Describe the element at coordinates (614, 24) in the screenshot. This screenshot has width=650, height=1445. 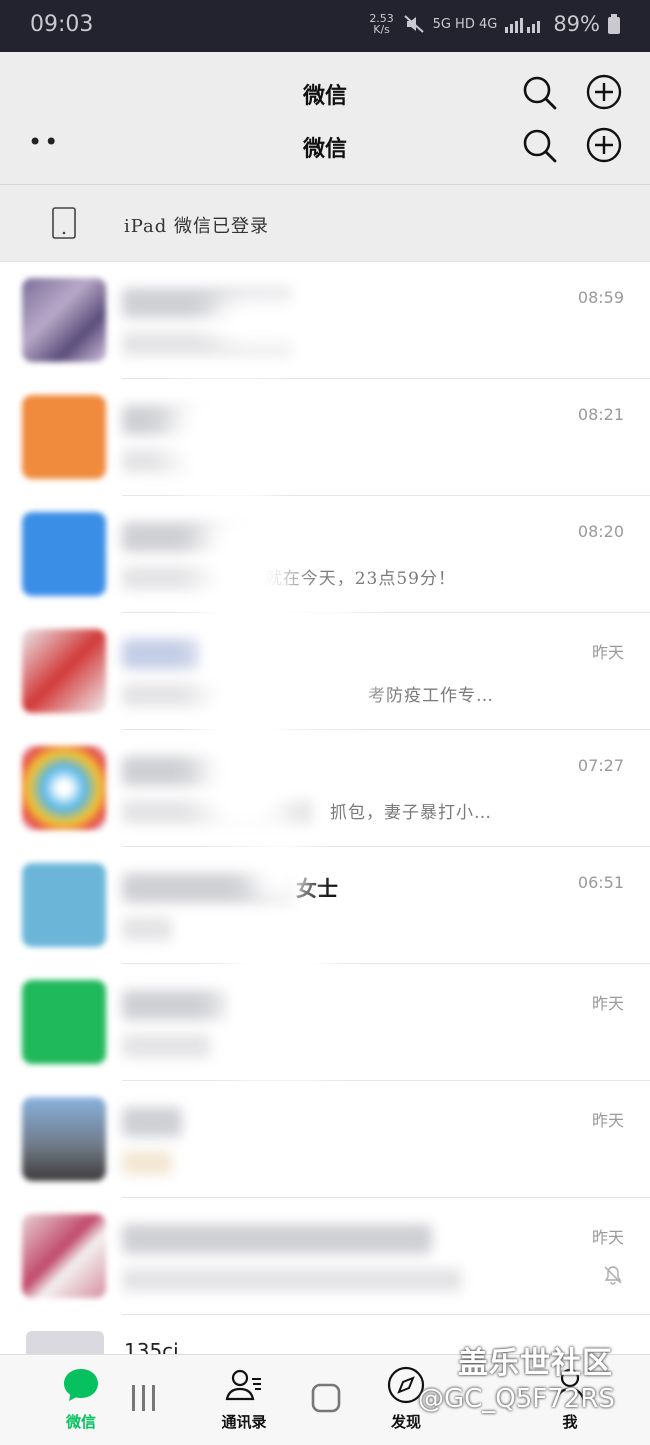
I see `battery-icon` at that location.